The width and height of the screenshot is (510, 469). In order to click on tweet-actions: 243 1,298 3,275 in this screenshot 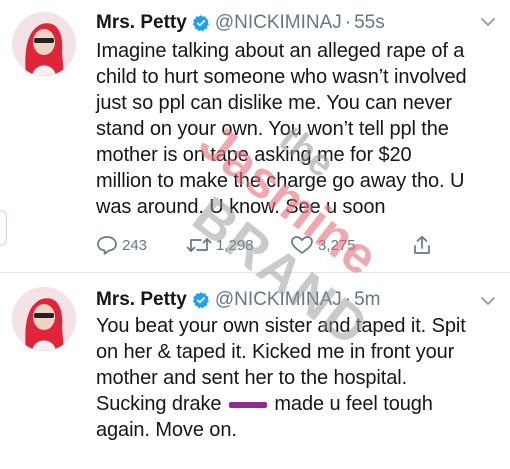, I will do `click(281, 245)`.